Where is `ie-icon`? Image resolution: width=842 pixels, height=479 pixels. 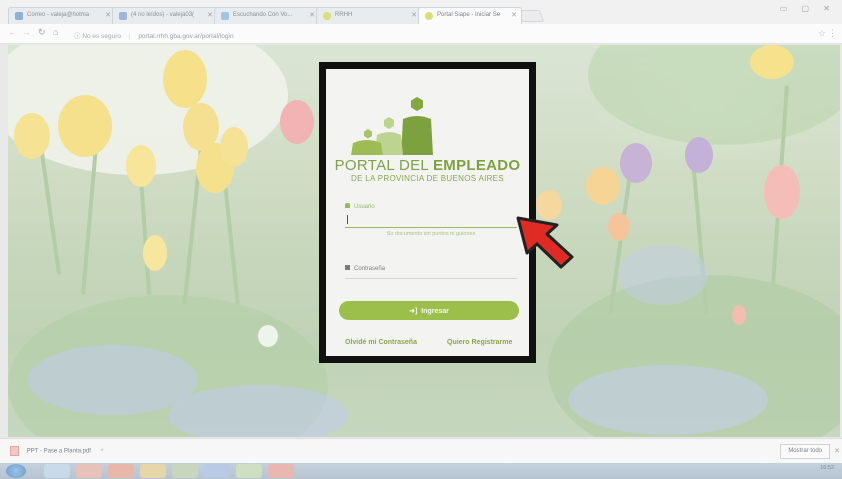 ie-icon is located at coordinates (57, 471).